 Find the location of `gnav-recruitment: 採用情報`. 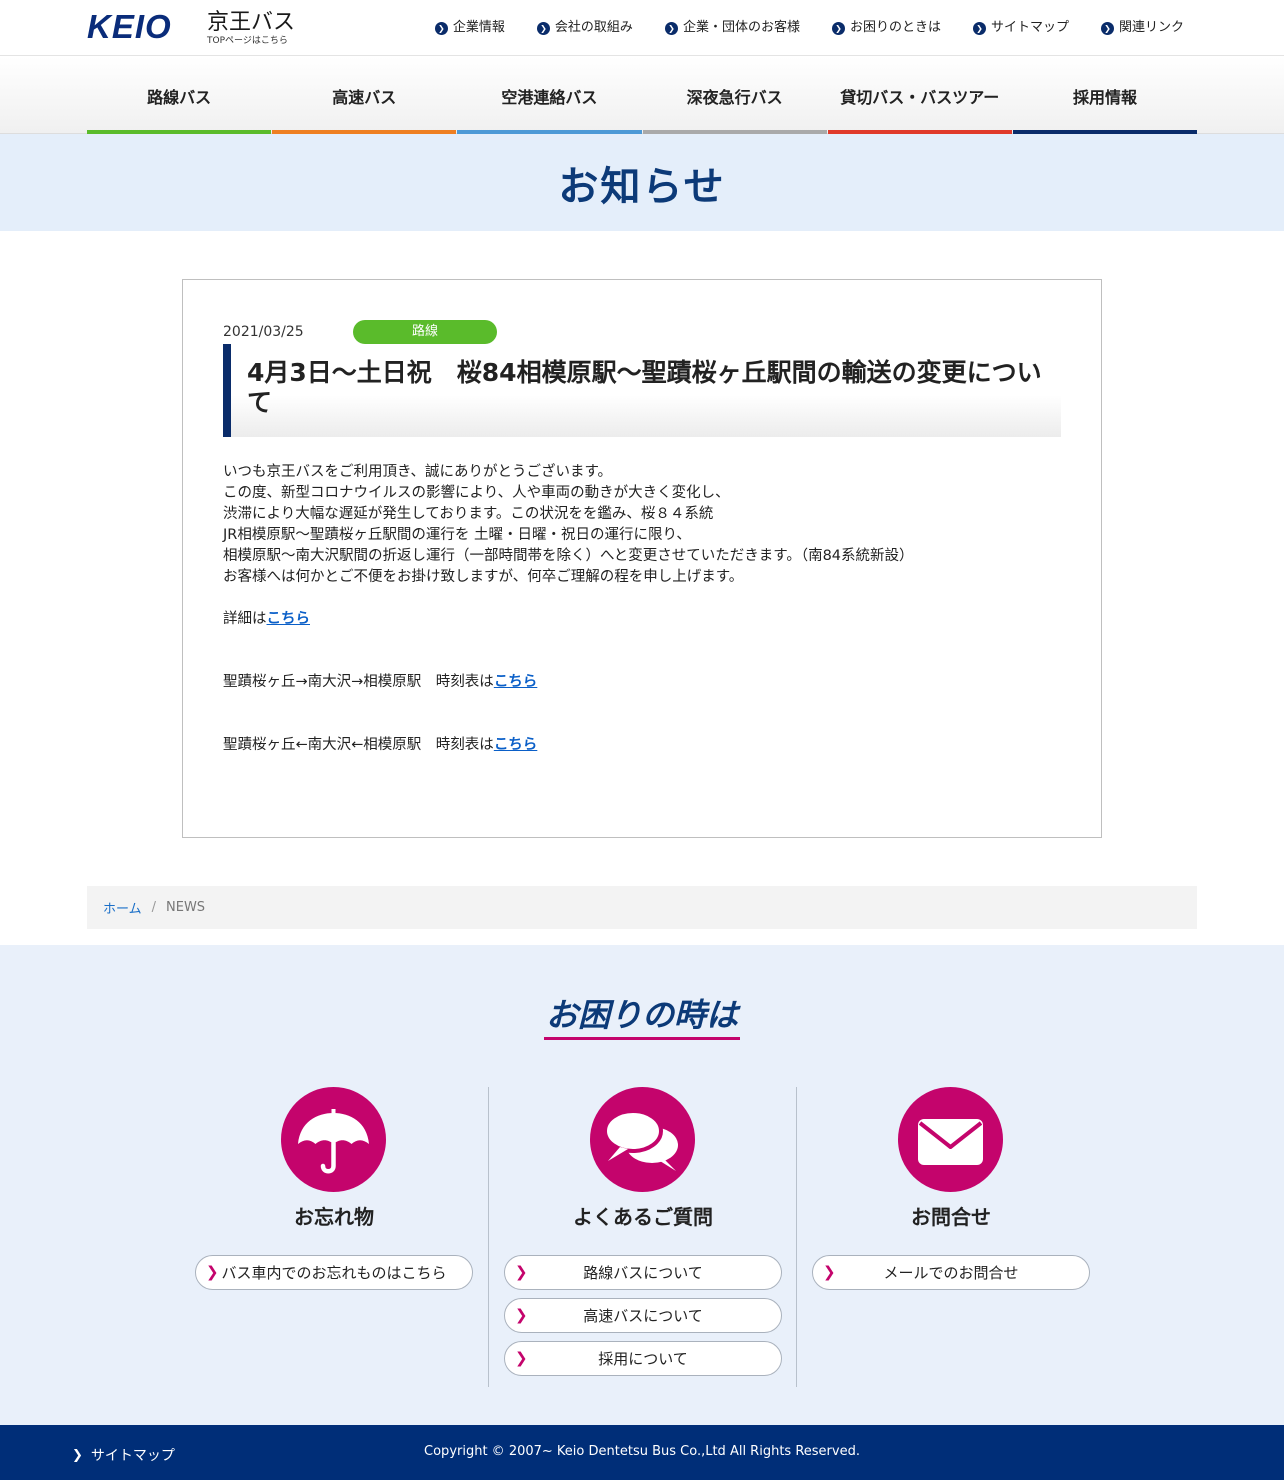

gnav-recruitment: 採用情報 is located at coordinates (1105, 95).